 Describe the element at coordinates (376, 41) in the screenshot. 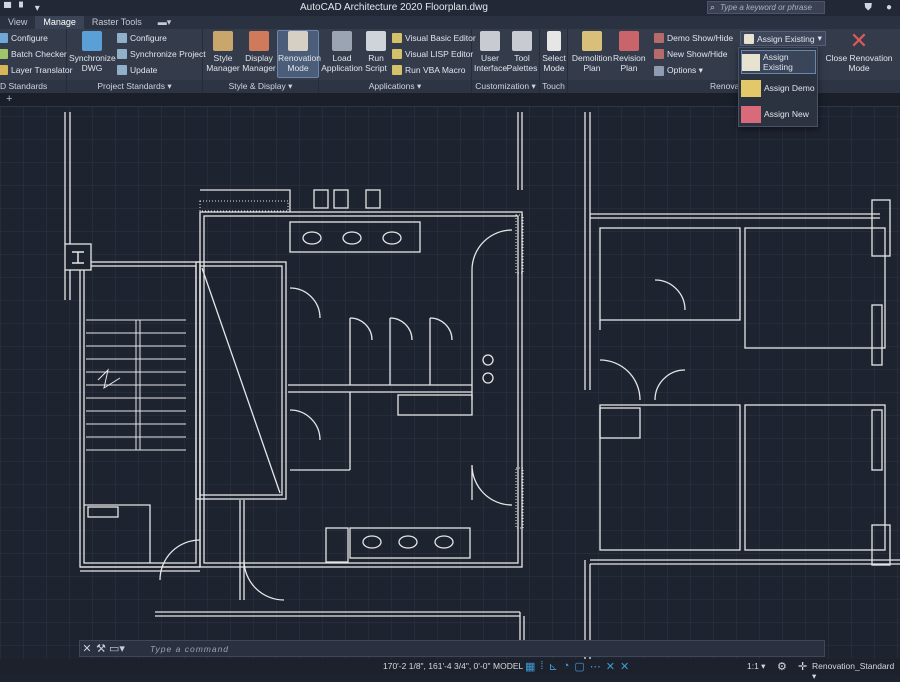

I see `script-icon` at that location.